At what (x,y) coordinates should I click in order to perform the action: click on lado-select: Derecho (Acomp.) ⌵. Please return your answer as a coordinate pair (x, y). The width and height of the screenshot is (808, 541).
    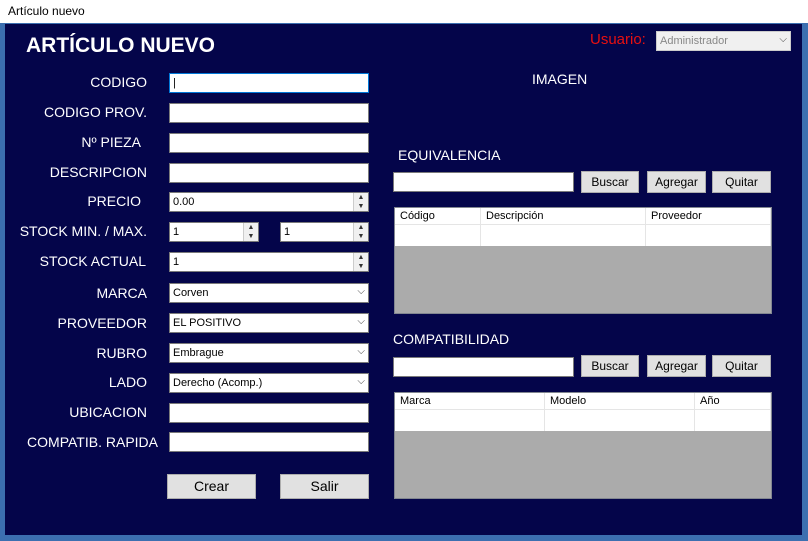
    Looking at the image, I should click on (269, 383).